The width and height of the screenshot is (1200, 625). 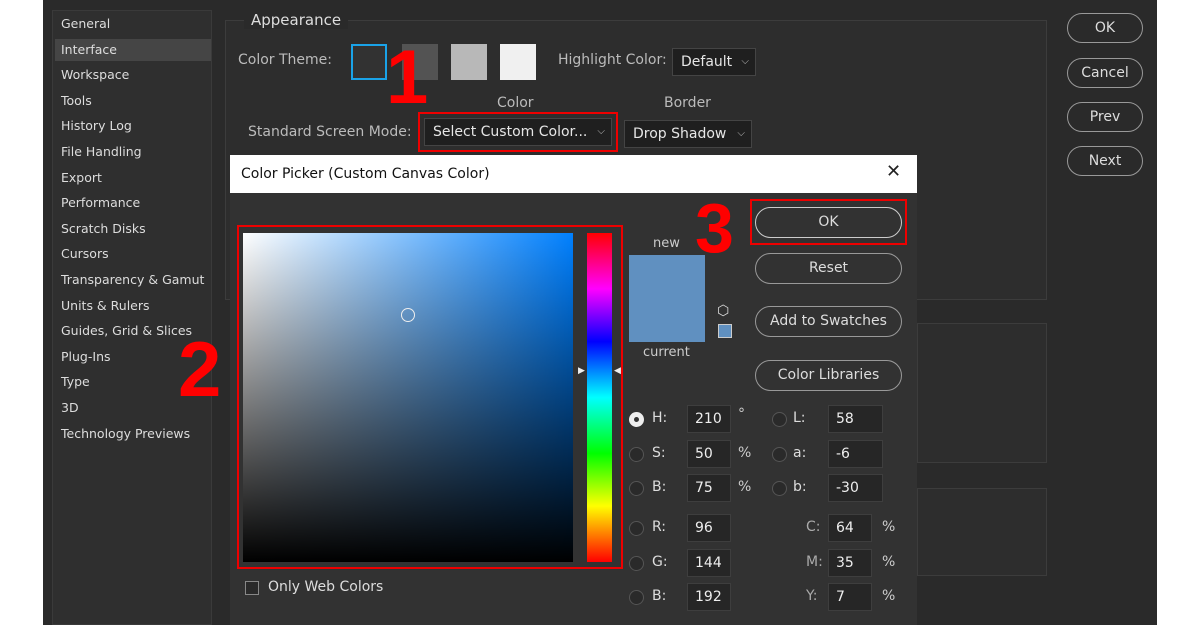 I want to click on input-cmyk-m: 35, so click(x=850, y=563).